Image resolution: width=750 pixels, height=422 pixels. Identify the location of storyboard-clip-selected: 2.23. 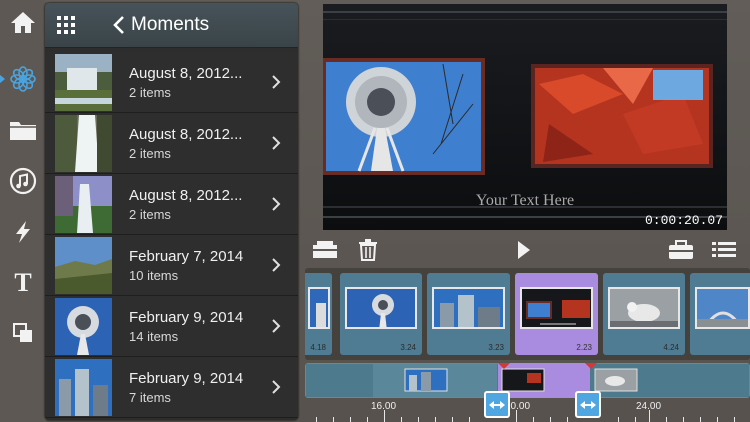
(556, 314).